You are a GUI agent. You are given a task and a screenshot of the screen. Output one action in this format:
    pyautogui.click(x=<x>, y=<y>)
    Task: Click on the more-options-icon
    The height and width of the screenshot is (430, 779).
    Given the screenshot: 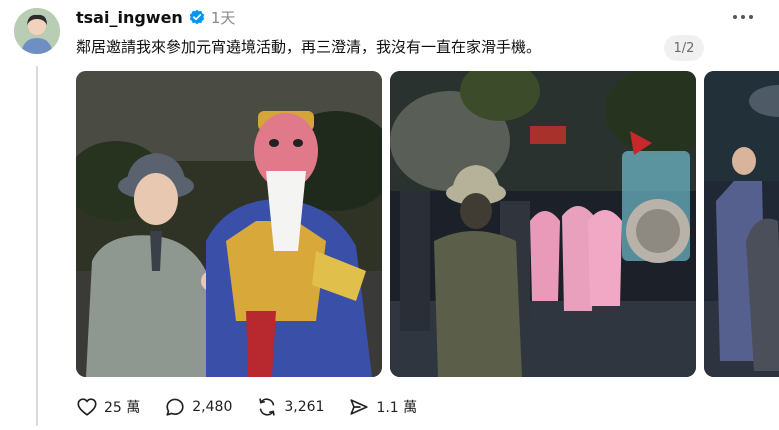 What is the action you would take?
    pyautogui.click(x=743, y=17)
    